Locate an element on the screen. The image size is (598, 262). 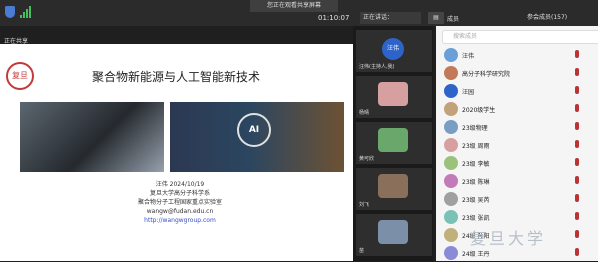
list-item: 高分子科学研究院 is located at coordinates (517, 73).